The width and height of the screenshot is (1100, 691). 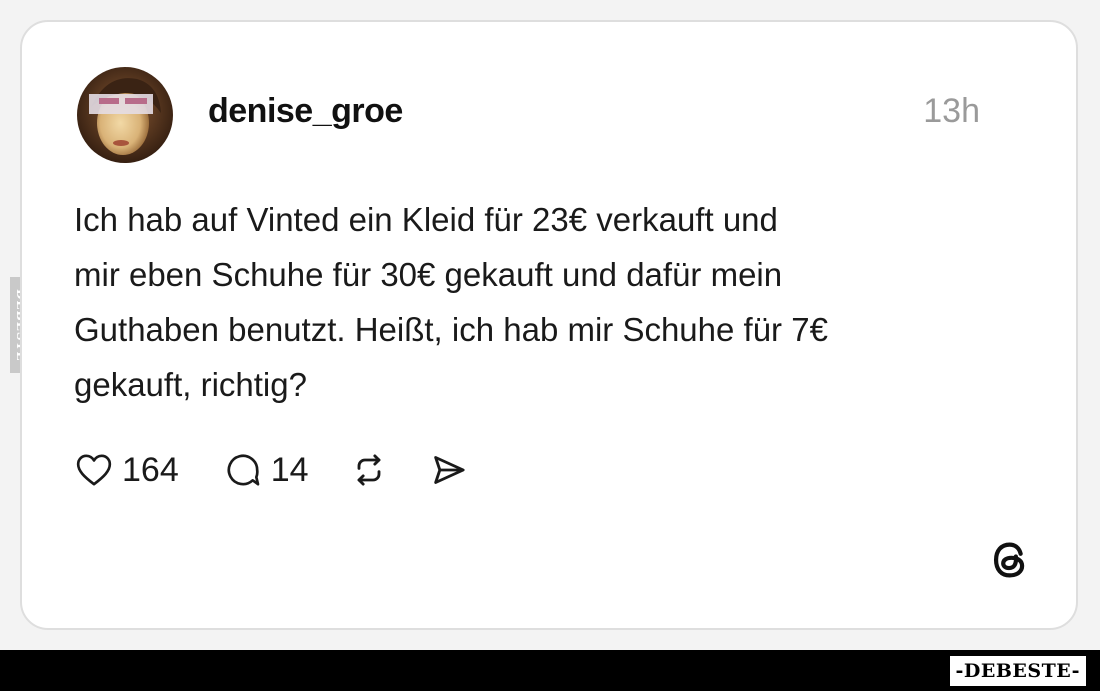 I want to click on repost-arrows-icon, so click(x=368, y=470).